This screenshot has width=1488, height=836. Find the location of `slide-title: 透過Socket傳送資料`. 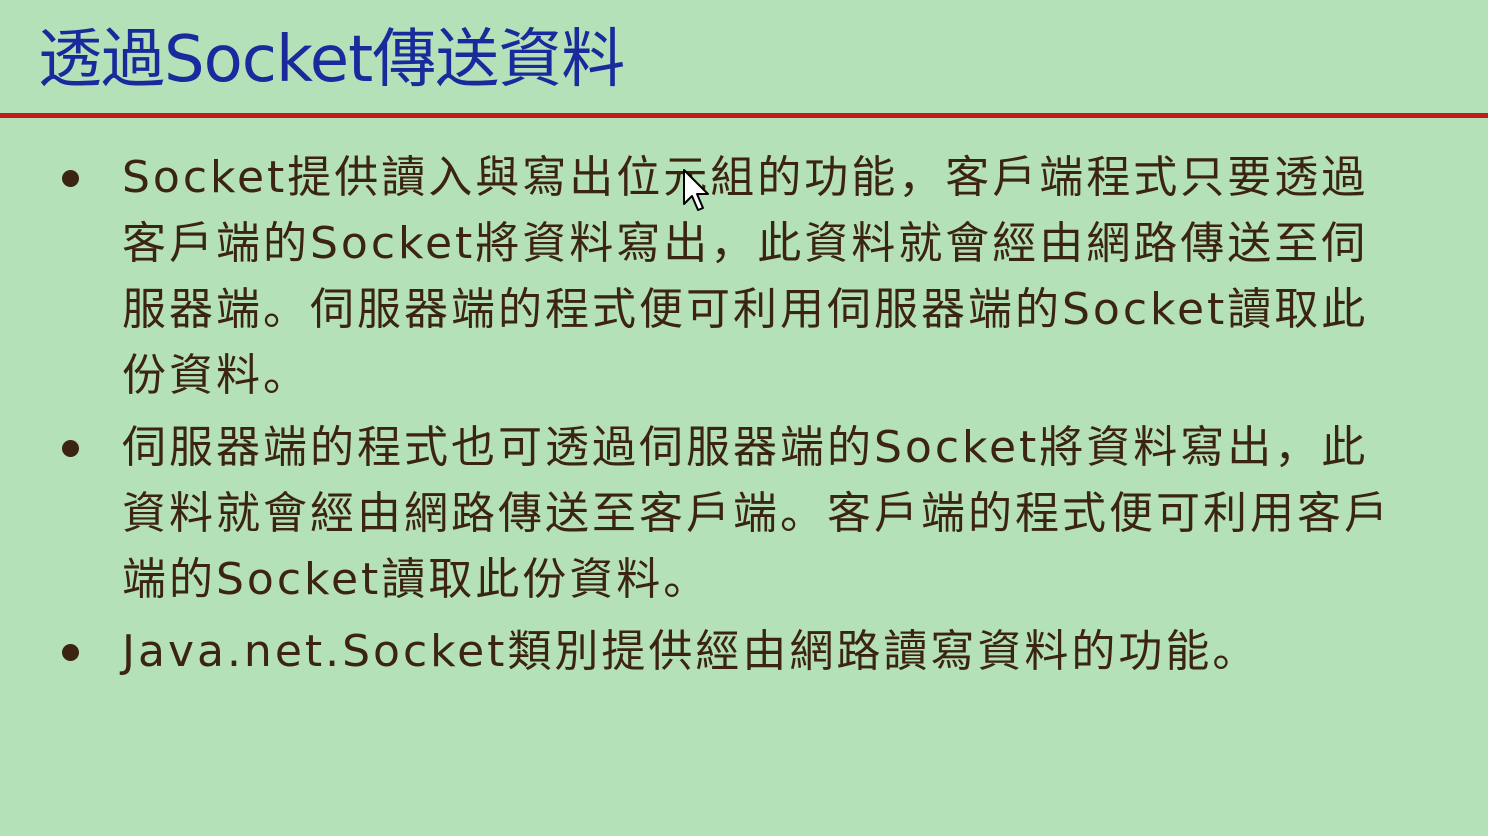

slide-title: 透過Socket傳送資料 is located at coordinates (331, 60).